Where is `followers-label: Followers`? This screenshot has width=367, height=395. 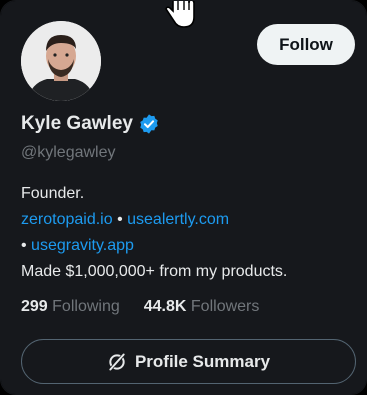 followers-label: Followers is located at coordinates (225, 306).